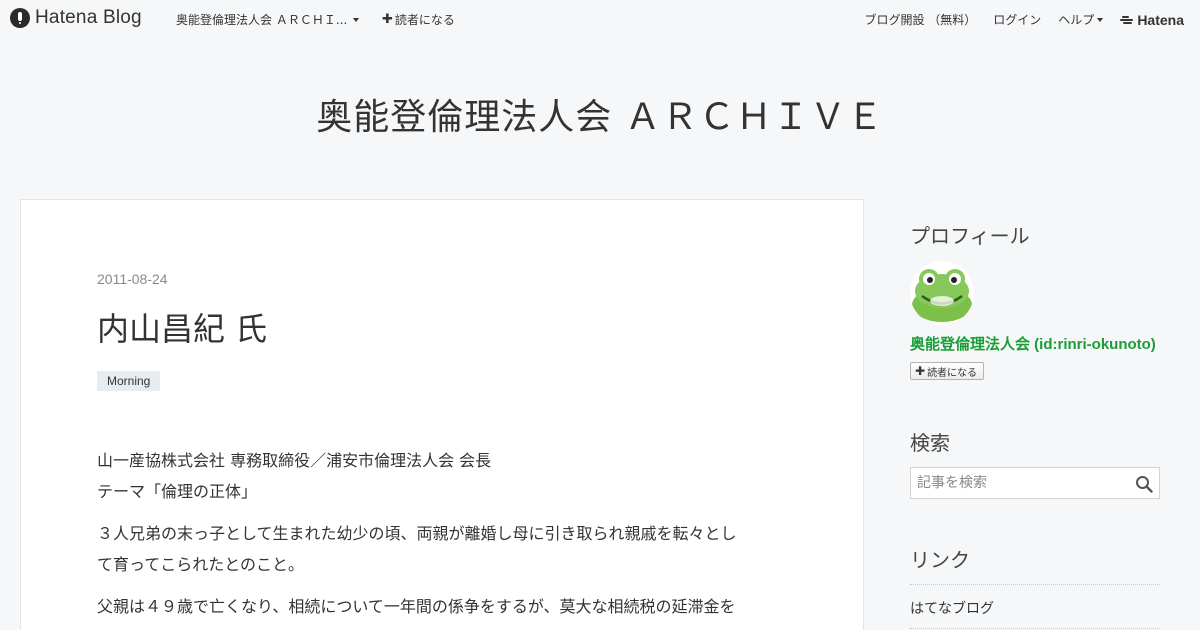 The width and height of the screenshot is (1200, 630). What do you see at coordinates (1127, 20) in the screenshot?
I see `hatena-logo-icon` at bounding box center [1127, 20].